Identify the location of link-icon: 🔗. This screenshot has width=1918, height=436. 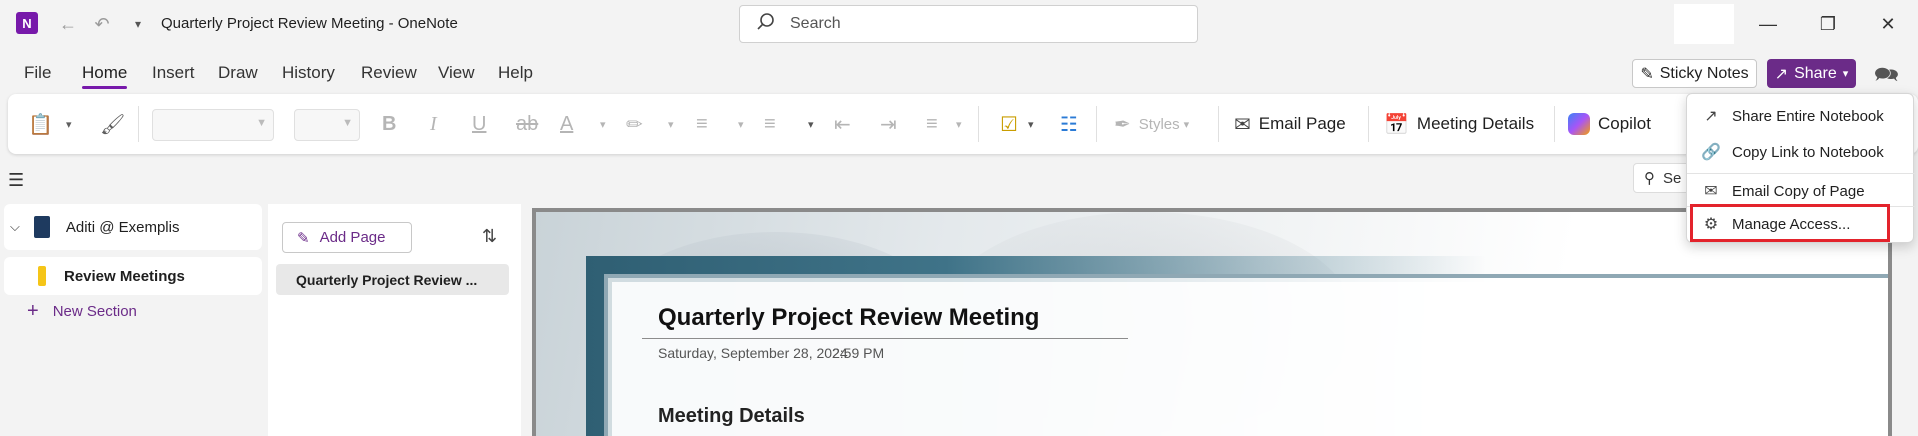
(1711, 152).